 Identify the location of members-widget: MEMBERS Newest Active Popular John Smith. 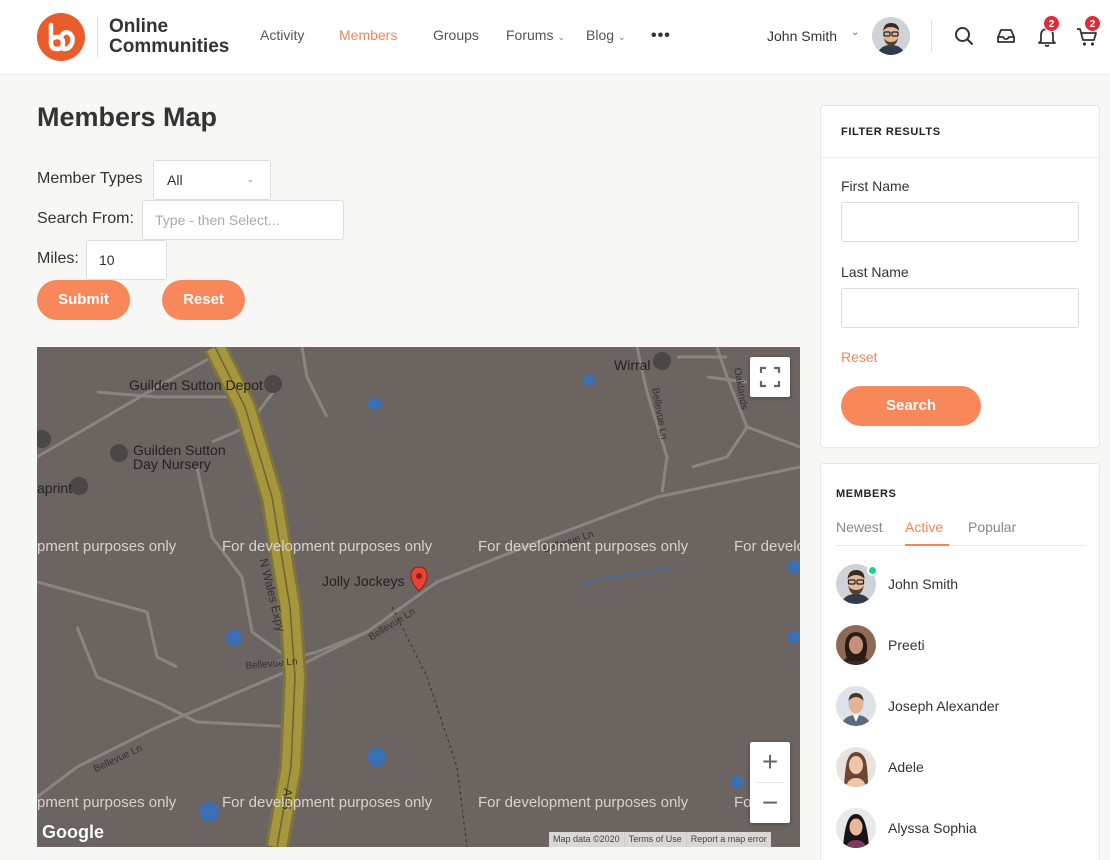
(960, 661).